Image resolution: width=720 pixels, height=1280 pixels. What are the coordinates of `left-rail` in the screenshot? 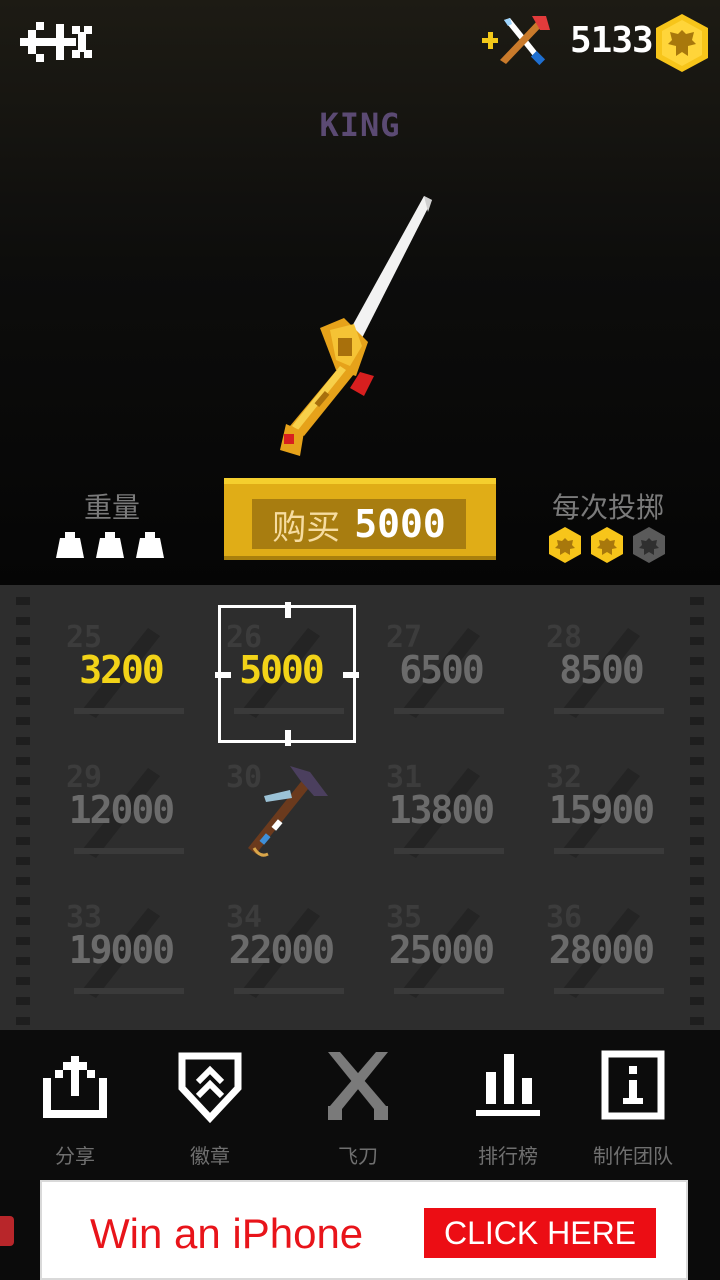 It's located at (23, 807).